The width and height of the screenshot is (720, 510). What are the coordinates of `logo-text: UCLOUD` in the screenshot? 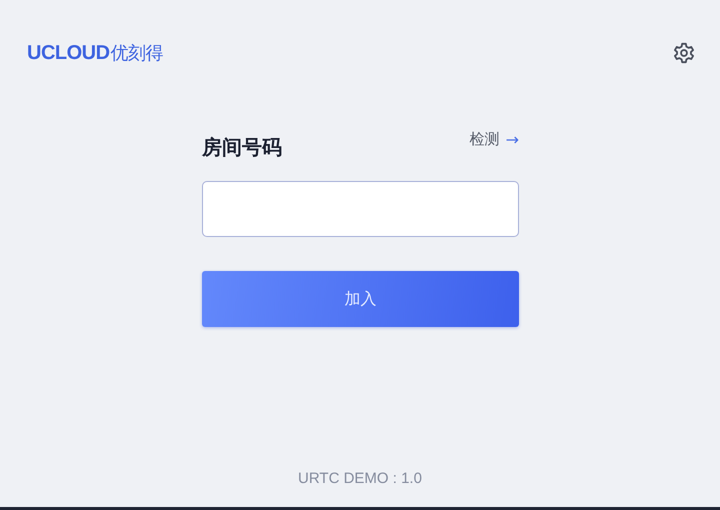 It's located at (68, 53).